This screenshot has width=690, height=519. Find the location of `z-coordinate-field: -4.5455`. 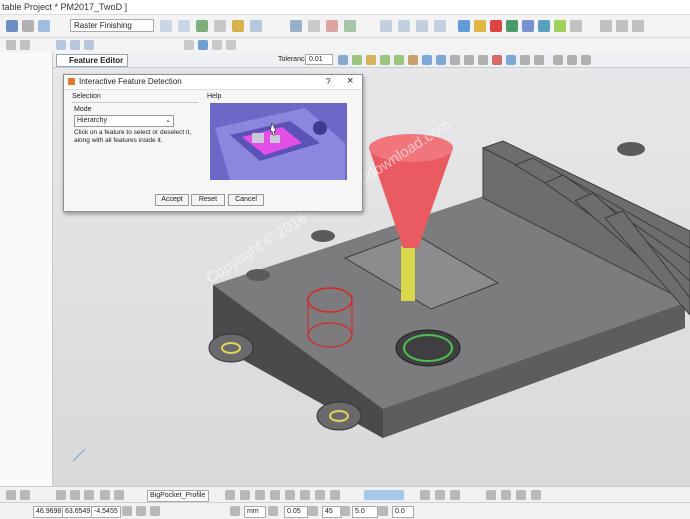

z-coordinate-field: -4.5455 is located at coordinates (106, 512).